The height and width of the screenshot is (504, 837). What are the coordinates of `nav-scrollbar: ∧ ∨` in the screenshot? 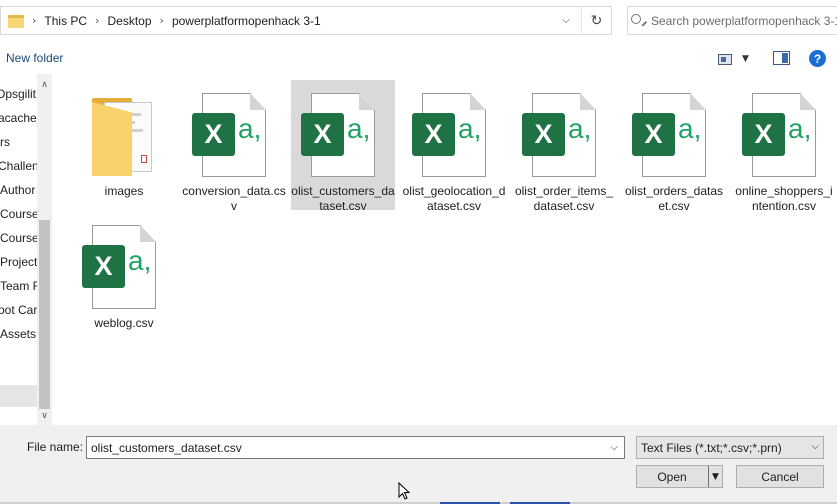 It's located at (44, 249).